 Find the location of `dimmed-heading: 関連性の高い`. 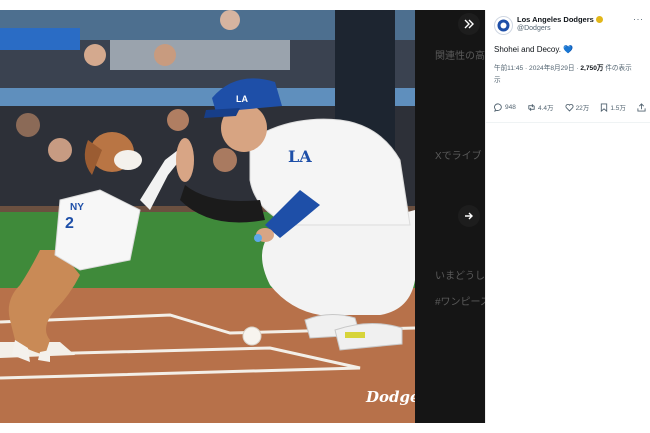

dimmed-heading: 関連性の高い is located at coordinates (460, 56).